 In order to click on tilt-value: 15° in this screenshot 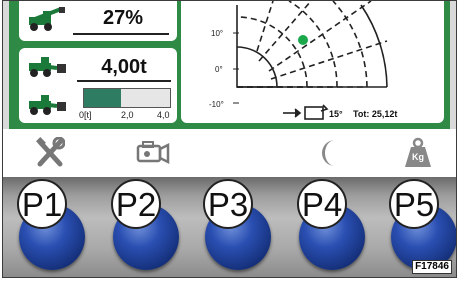, I will do `click(336, 114)`.